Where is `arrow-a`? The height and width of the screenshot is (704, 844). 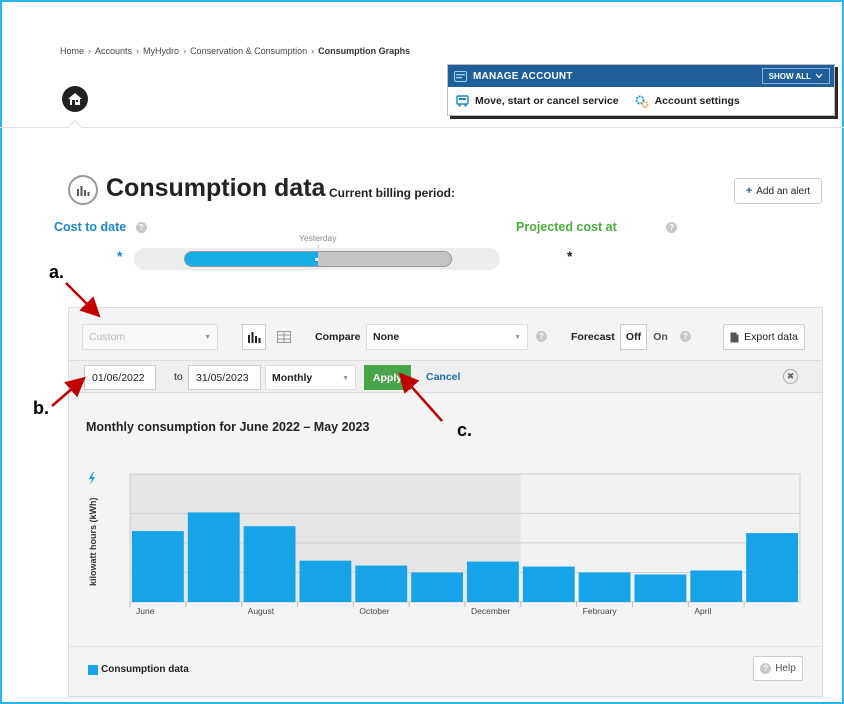
arrow-a is located at coordinates (83, 300).